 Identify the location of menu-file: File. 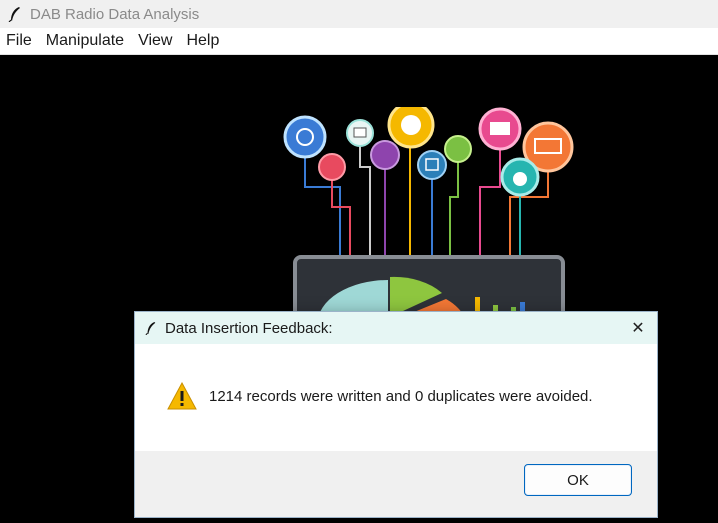
(19, 41).